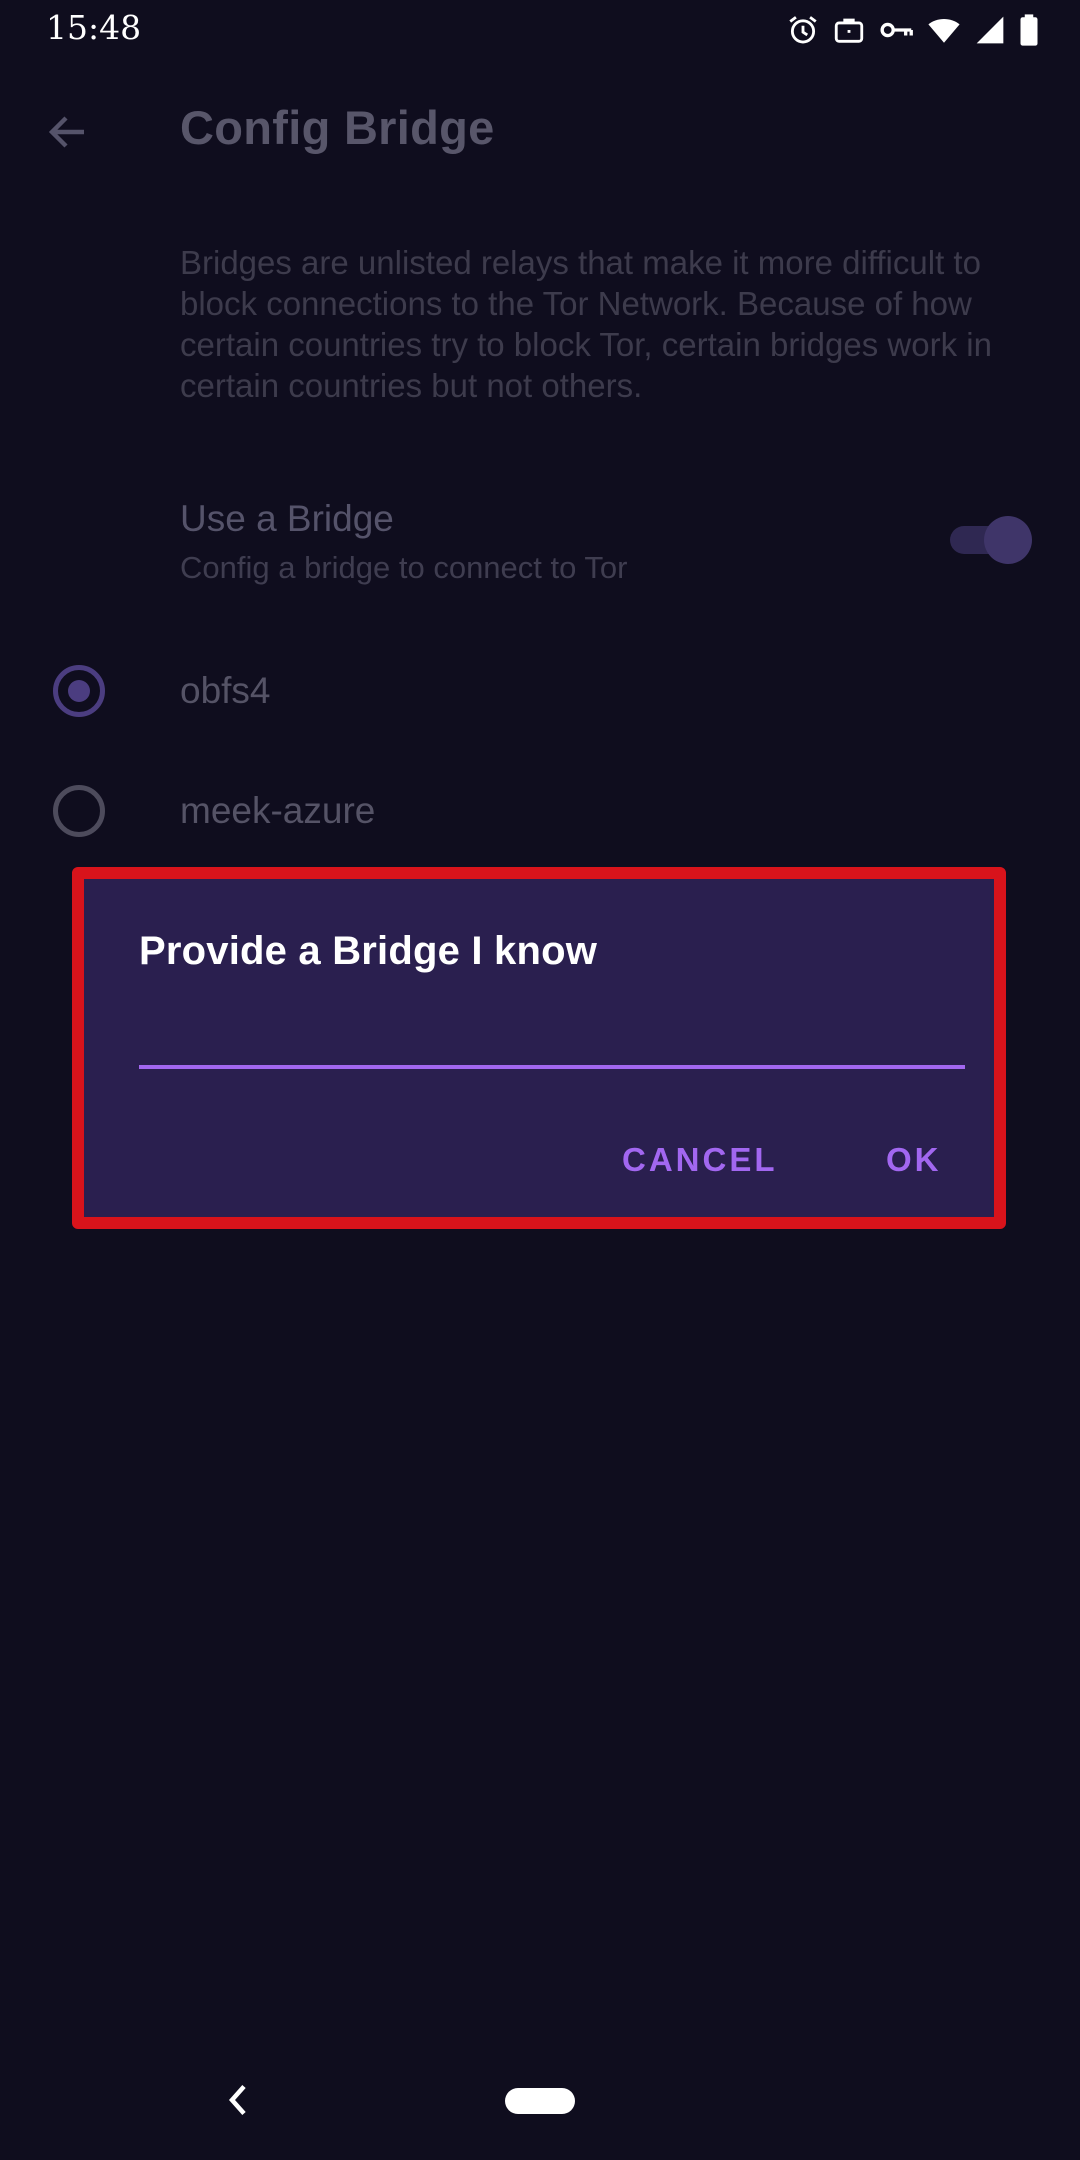  I want to click on cell-signal-icon, so click(990, 30).